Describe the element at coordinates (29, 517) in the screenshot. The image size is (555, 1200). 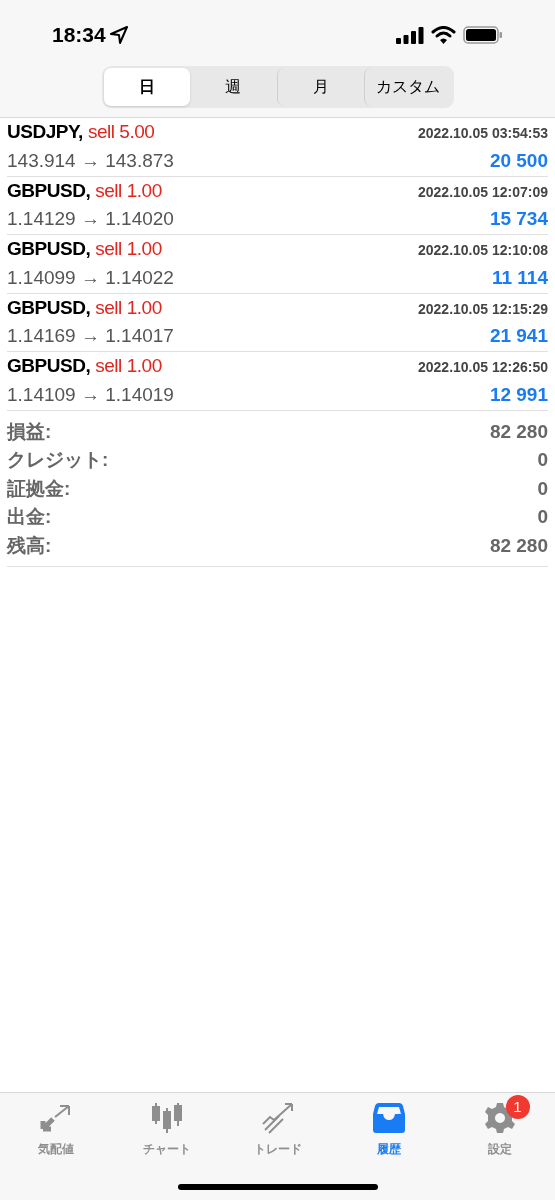
I see `summary-label: 出金:` at that location.